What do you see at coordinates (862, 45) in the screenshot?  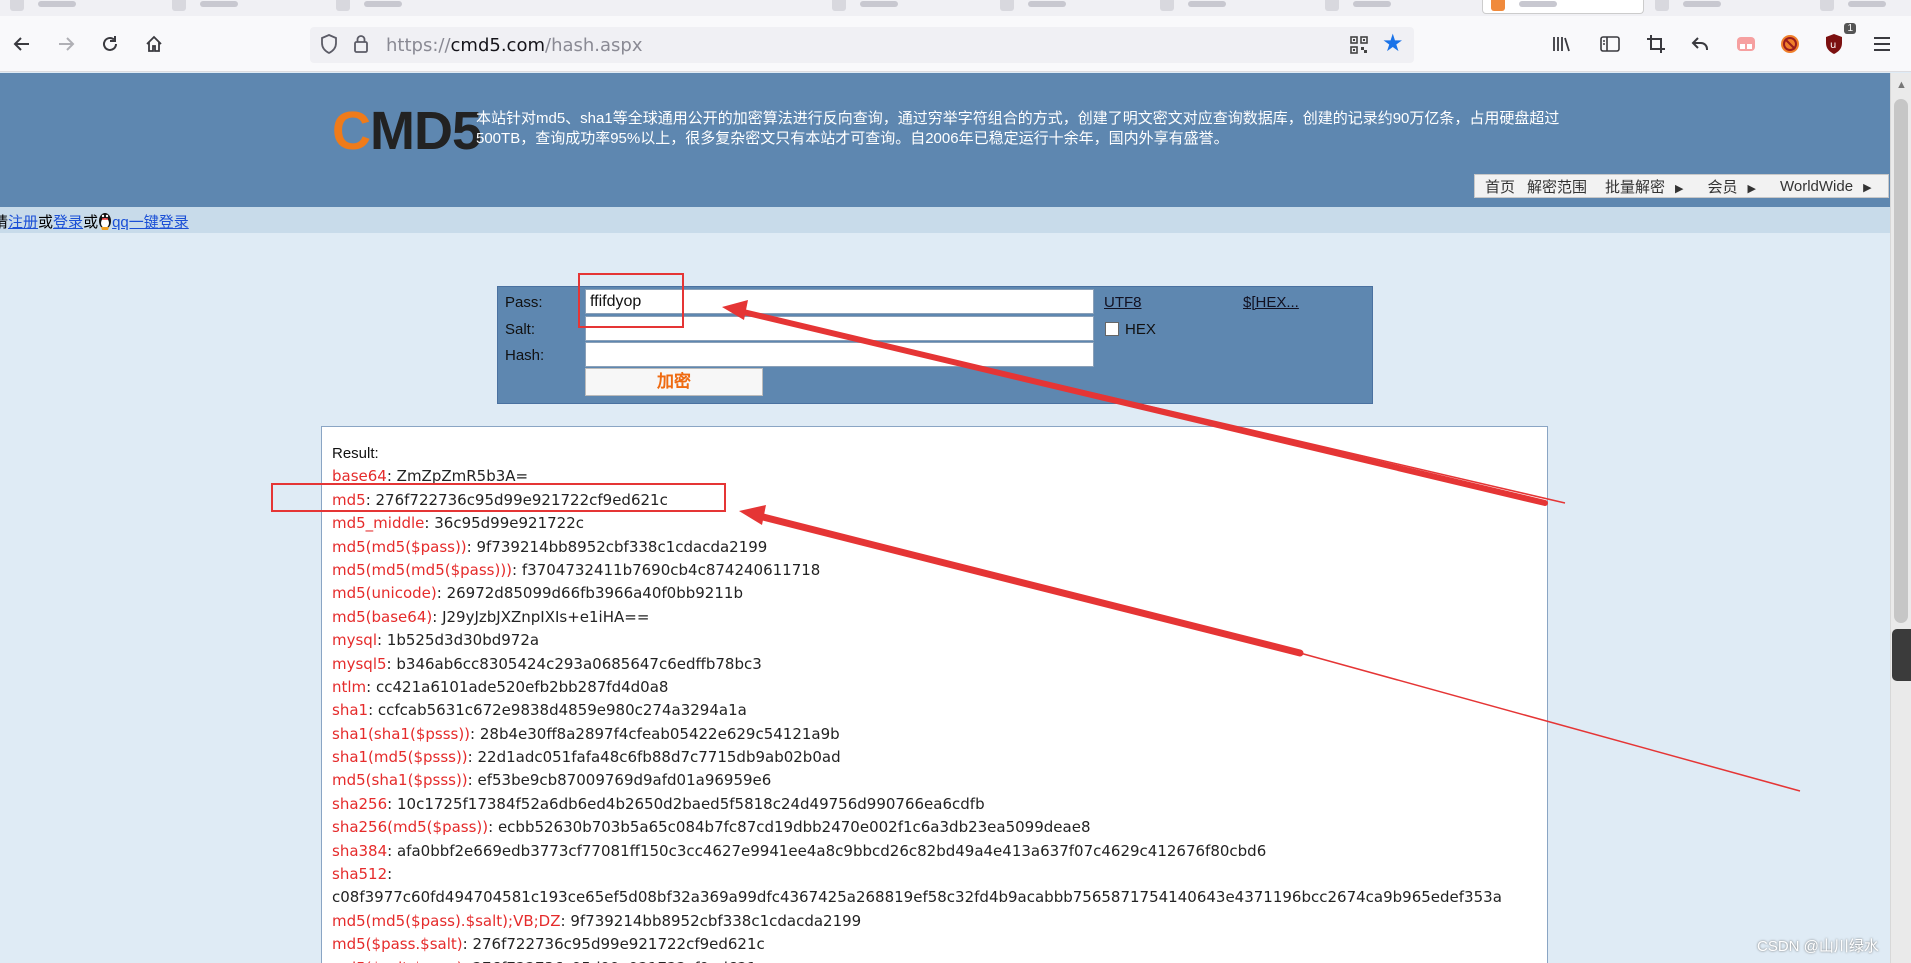 I see `address-bar: https://cmd5.com/hash.aspx ★` at bounding box center [862, 45].